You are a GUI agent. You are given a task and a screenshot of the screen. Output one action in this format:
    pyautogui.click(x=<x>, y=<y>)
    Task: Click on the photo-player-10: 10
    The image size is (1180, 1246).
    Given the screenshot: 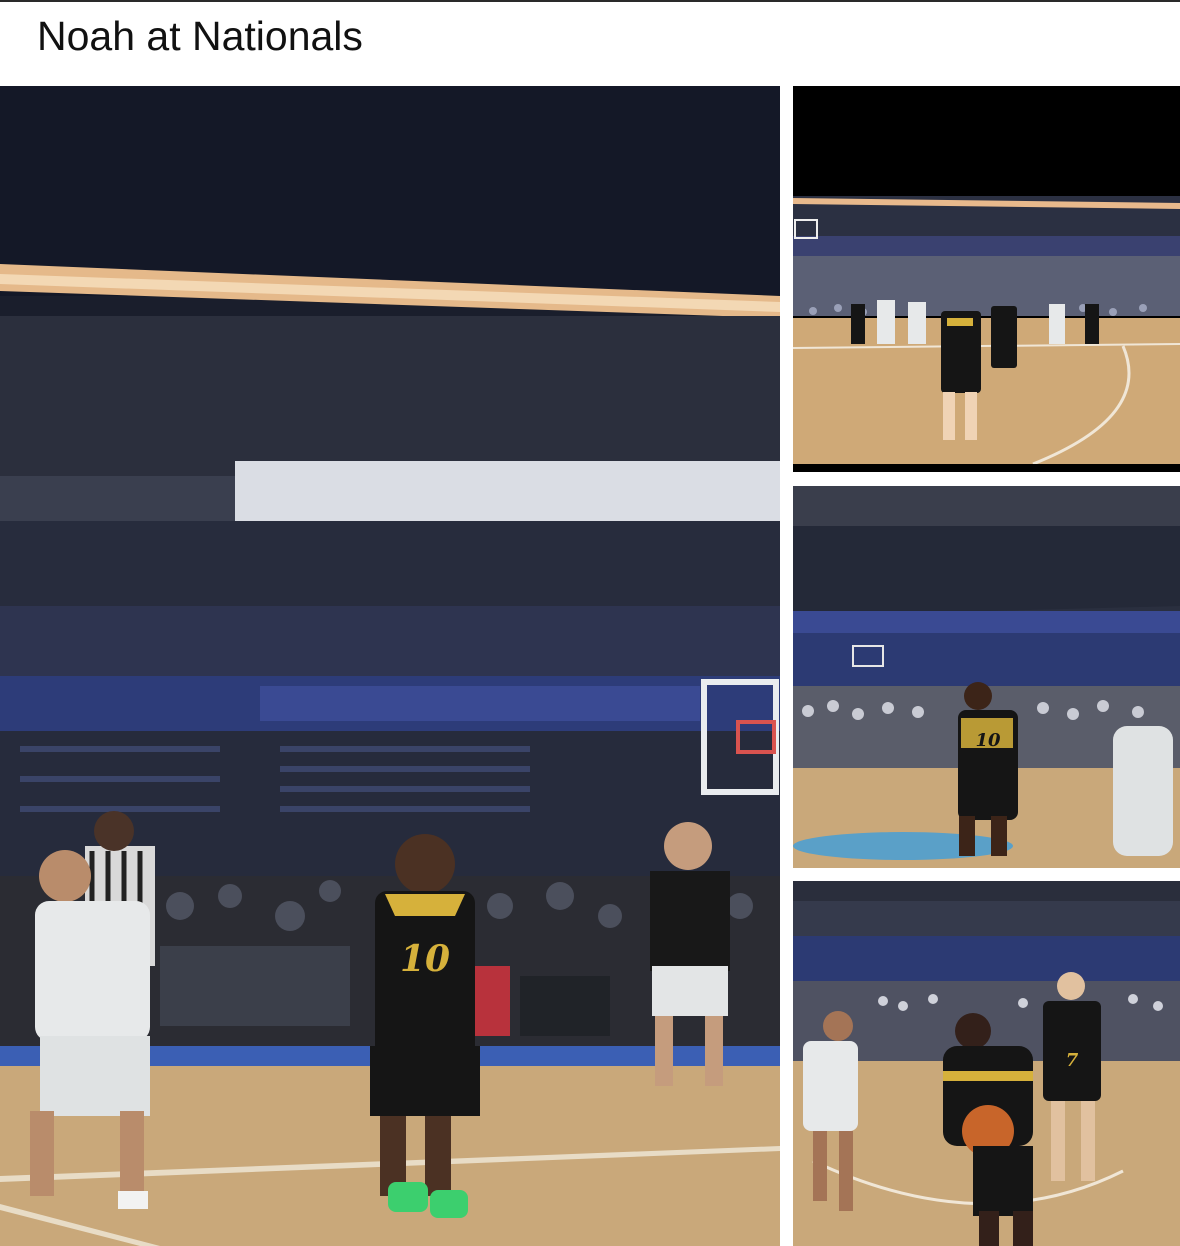 What is the action you would take?
    pyautogui.click(x=986, y=677)
    